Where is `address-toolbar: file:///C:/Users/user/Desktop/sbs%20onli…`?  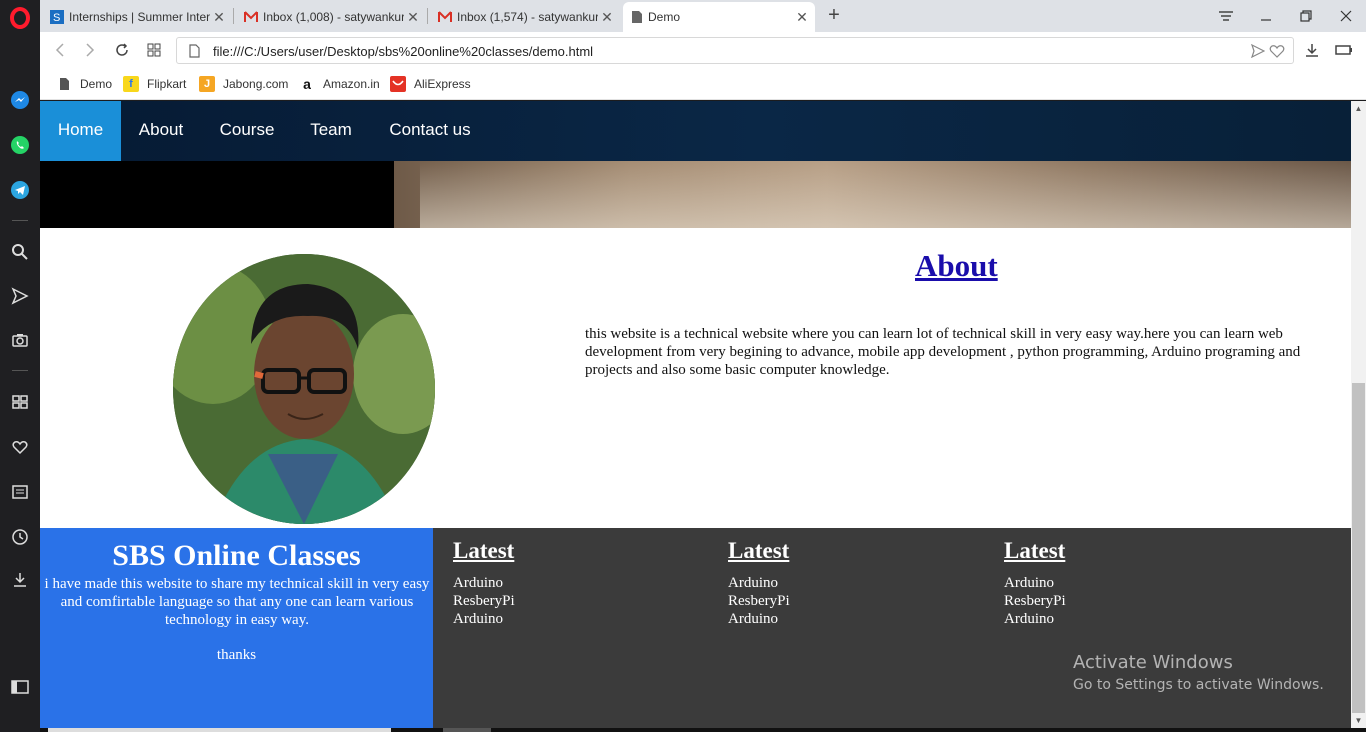 address-toolbar: file:///C:/Users/user/Desktop/sbs%20onli… is located at coordinates (703, 50).